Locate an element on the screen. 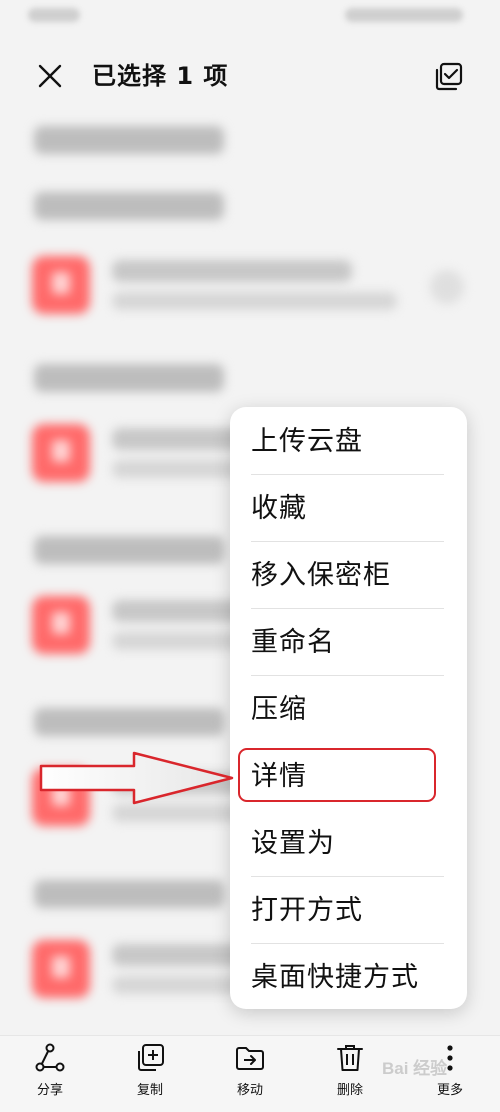 The height and width of the screenshot is (1112, 500). file-row is located at coordinates (250, 300).